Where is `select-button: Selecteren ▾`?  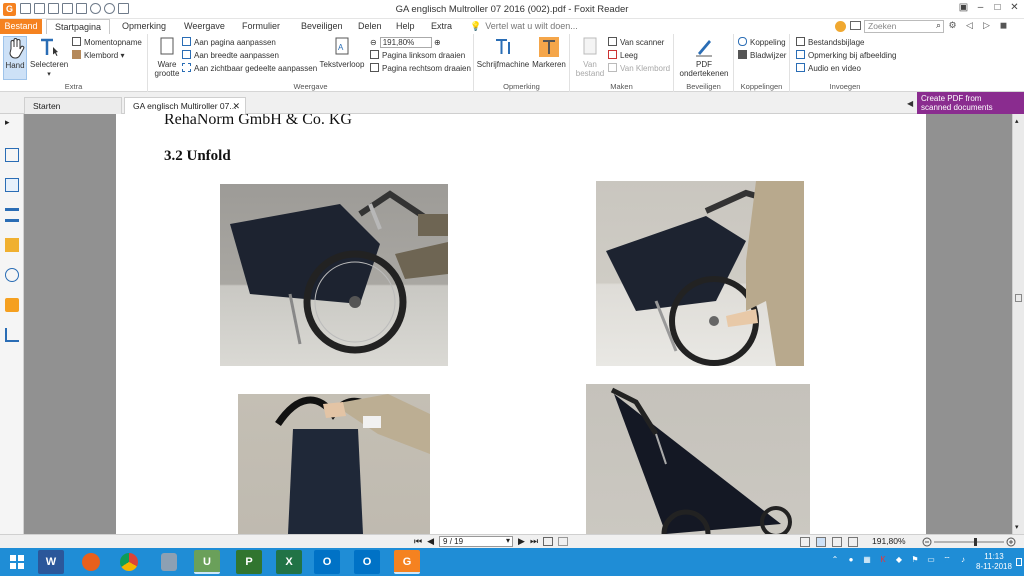
select-button: Selecteren ▾ is located at coordinates (49, 57).